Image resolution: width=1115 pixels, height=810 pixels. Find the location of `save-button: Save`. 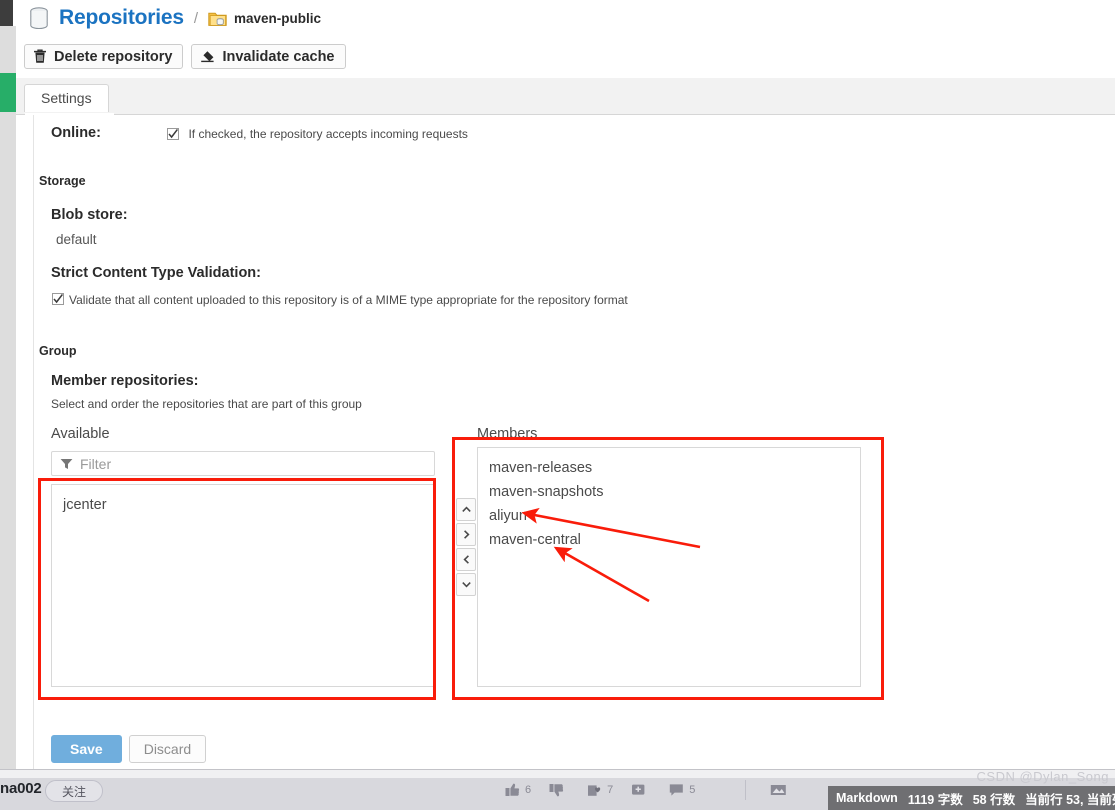

save-button: Save is located at coordinates (86, 749).